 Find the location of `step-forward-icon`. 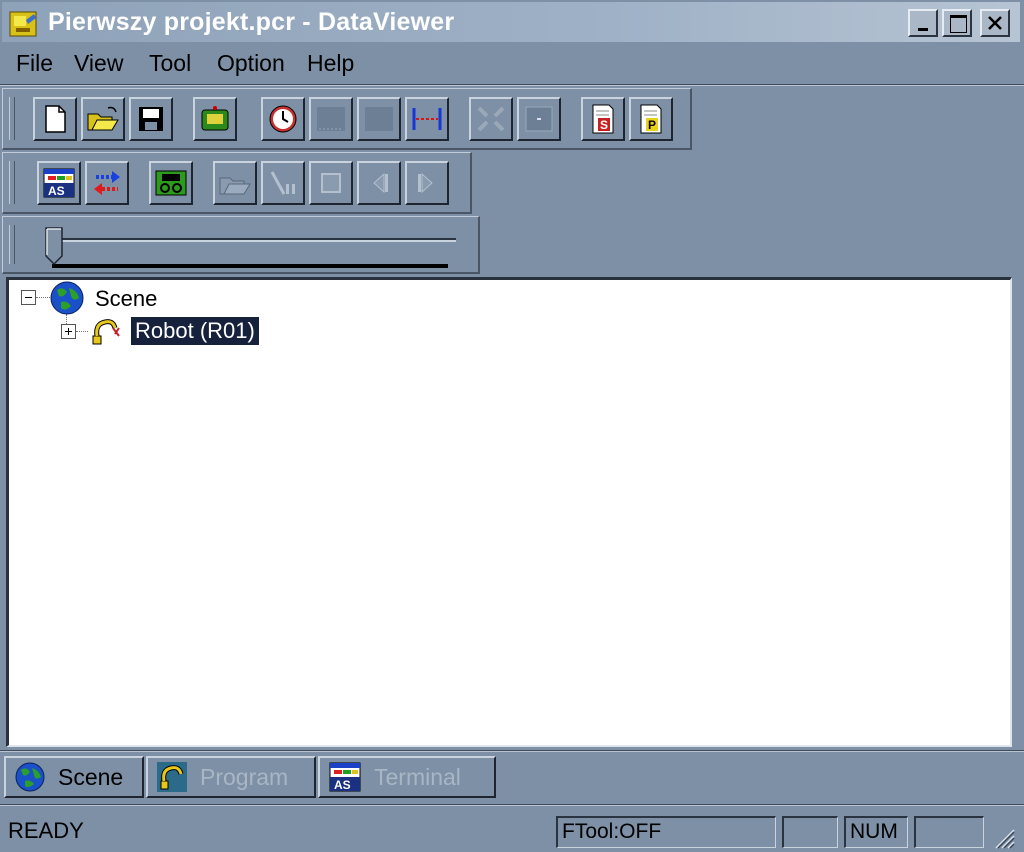

step-forward-icon is located at coordinates (425, 183).